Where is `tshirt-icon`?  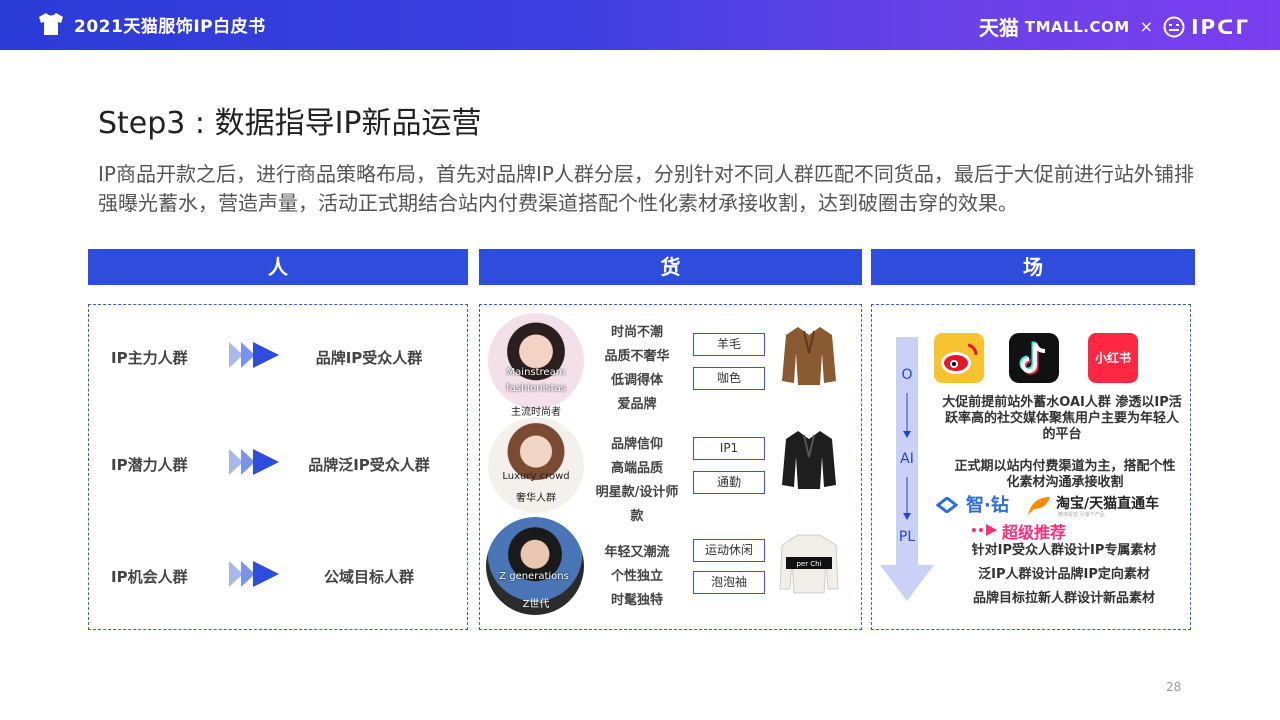
tshirt-icon is located at coordinates (51, 24).